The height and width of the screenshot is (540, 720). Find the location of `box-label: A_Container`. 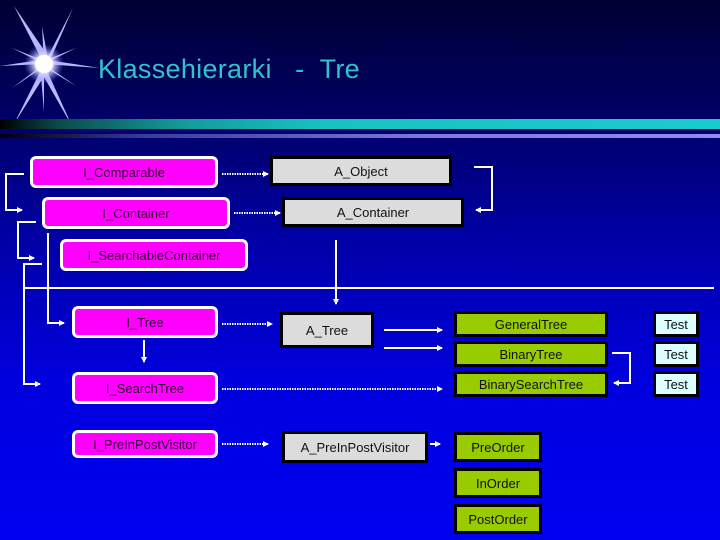

box-label: A_Container is located at coordinates (373, 212).